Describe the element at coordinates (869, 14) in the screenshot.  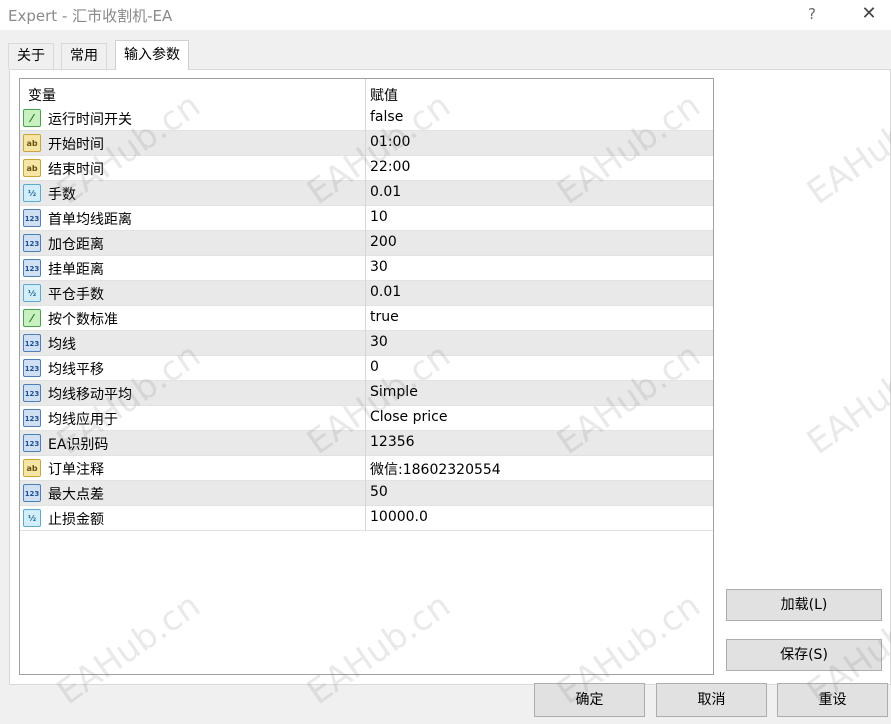
I see `close-icon: ✕` at that location.